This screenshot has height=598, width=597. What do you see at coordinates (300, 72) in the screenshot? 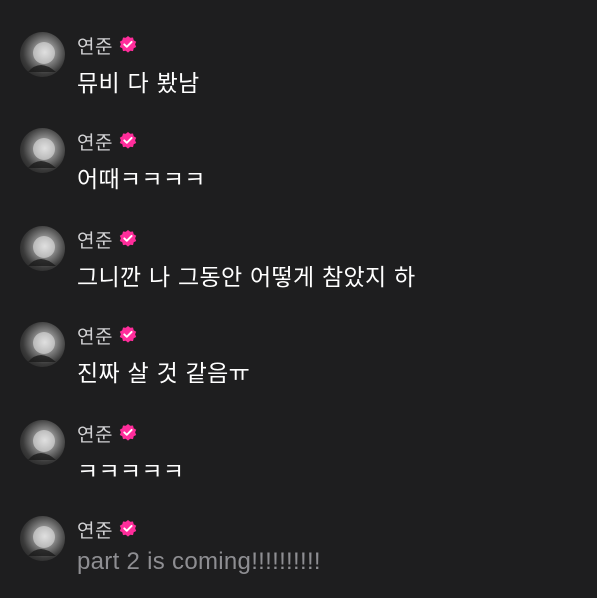
I see `message-item: 연준 뮤비 다 봤남` at bounding box center [300, 72].